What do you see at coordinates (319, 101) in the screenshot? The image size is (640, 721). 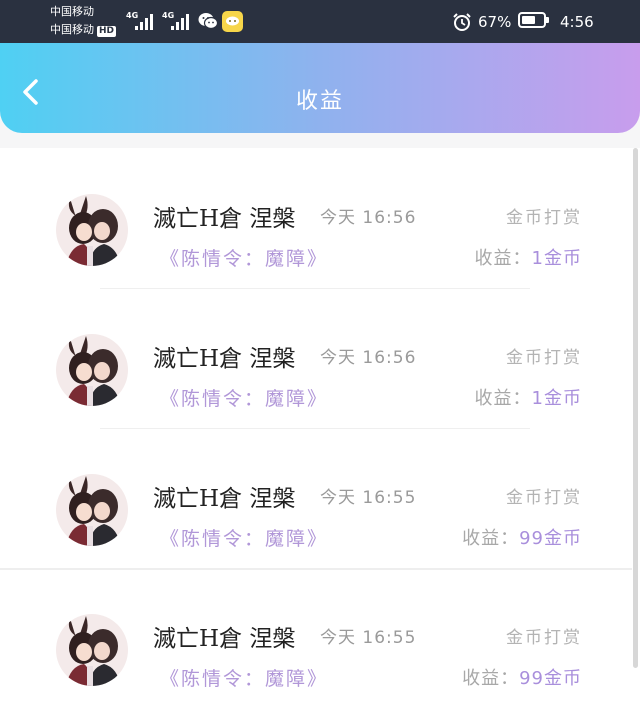 I see `page-title: 收益` at bounding box center [319, 101].